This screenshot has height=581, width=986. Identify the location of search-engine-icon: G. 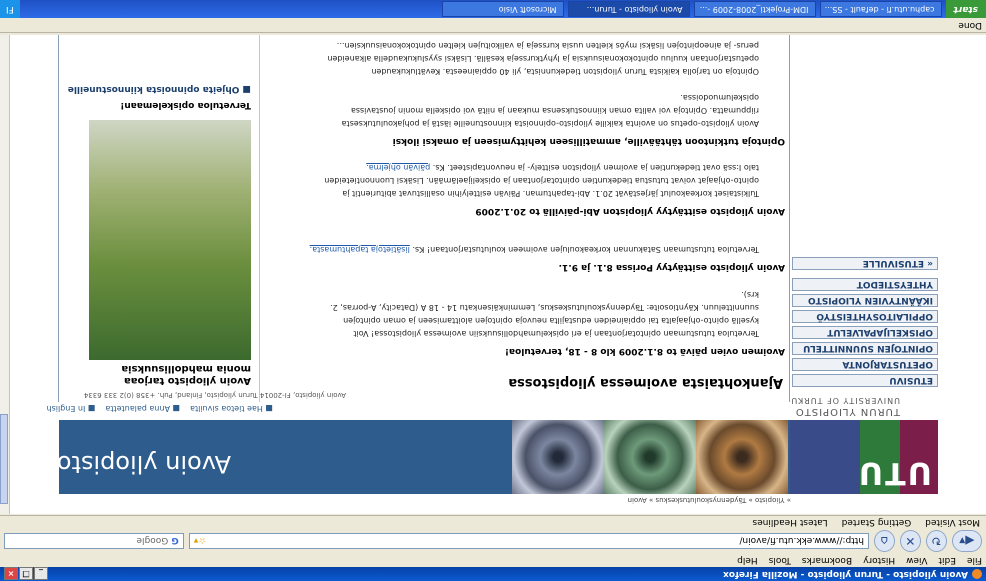
(173, 540).